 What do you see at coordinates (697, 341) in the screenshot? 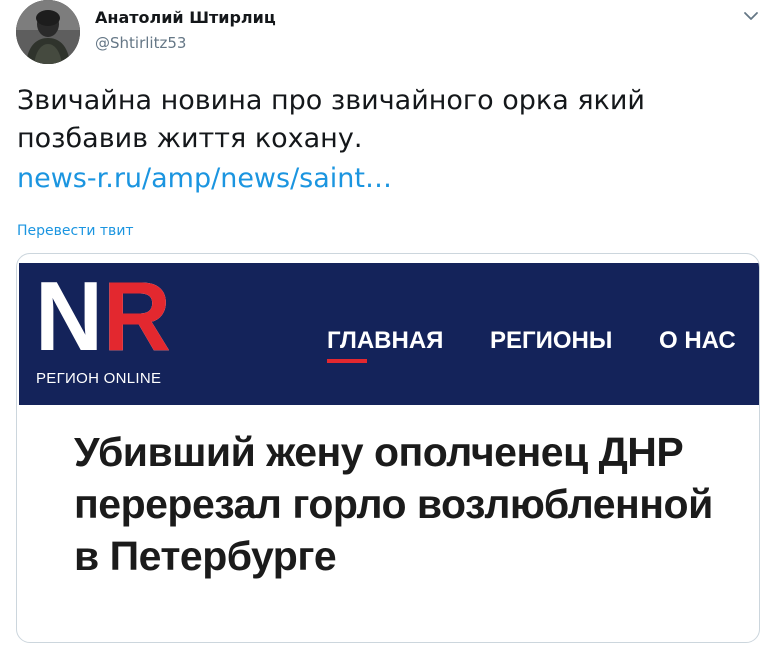
I see `nav-about: О НАС` at bounding box center [697, 341].